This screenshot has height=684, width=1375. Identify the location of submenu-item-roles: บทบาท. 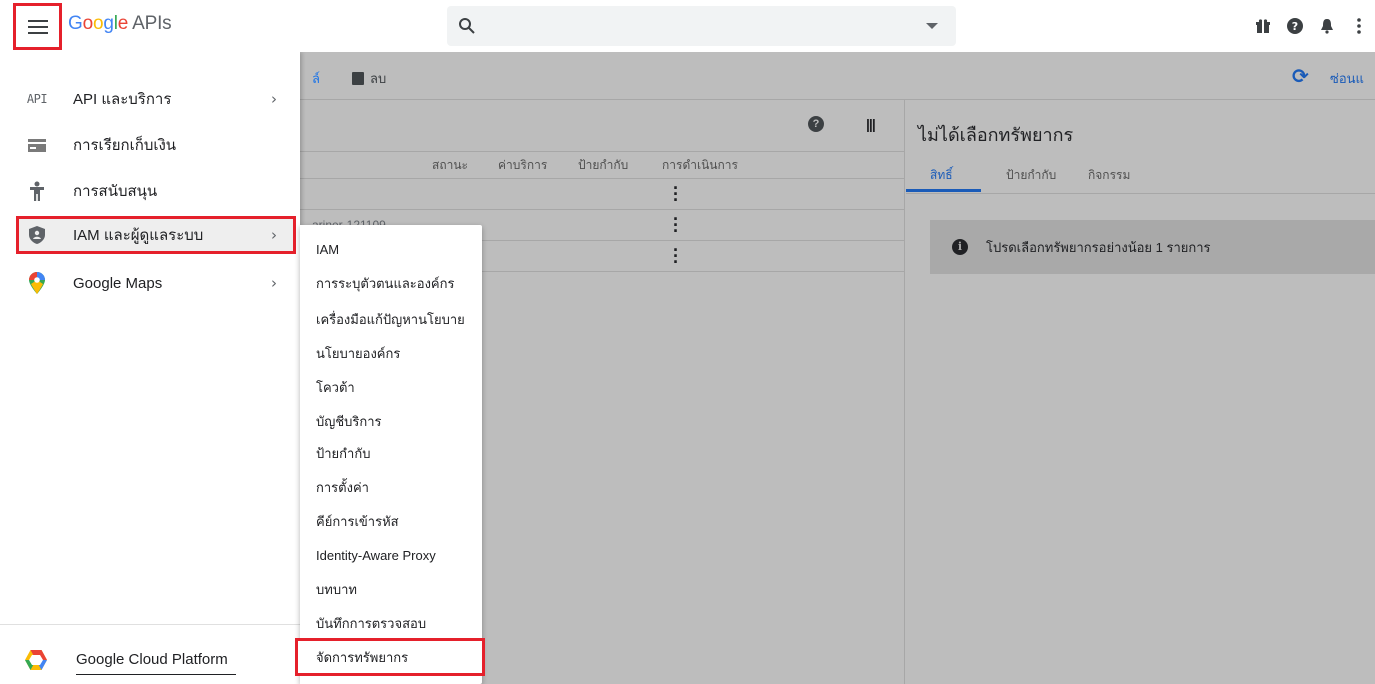
(391, 589).